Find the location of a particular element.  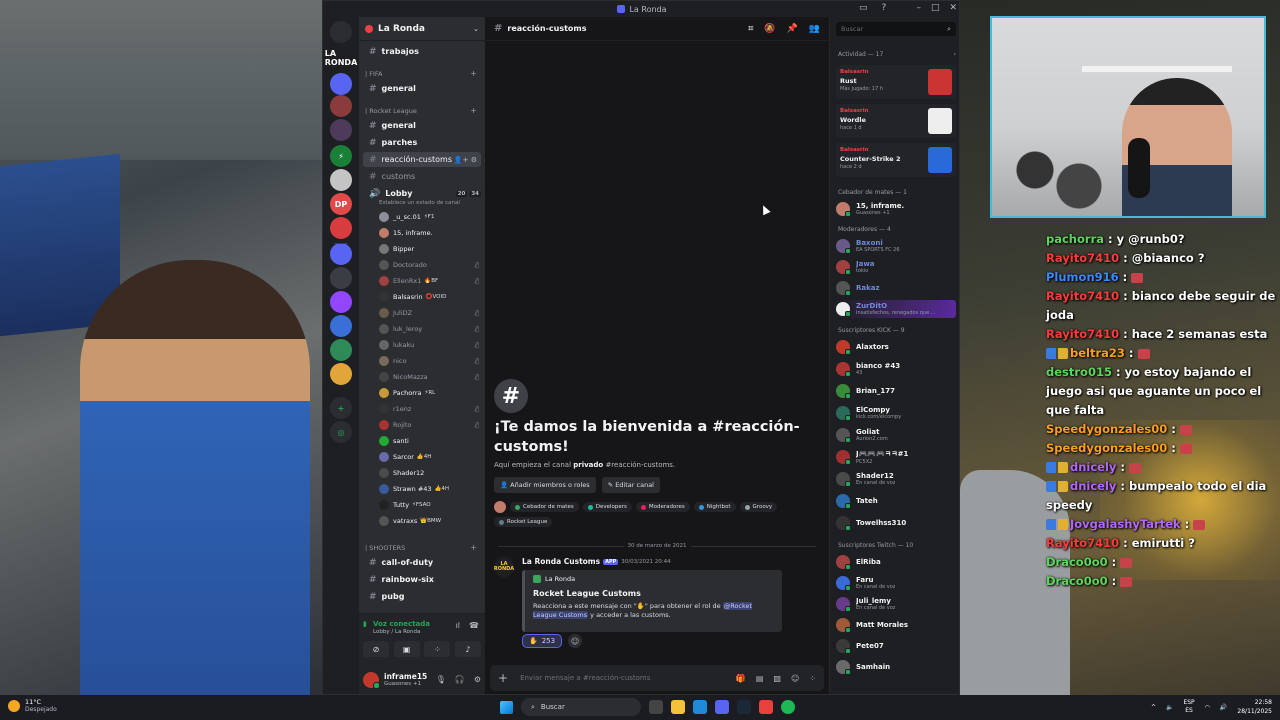

discord-icon is located at coordinates (722, 707).